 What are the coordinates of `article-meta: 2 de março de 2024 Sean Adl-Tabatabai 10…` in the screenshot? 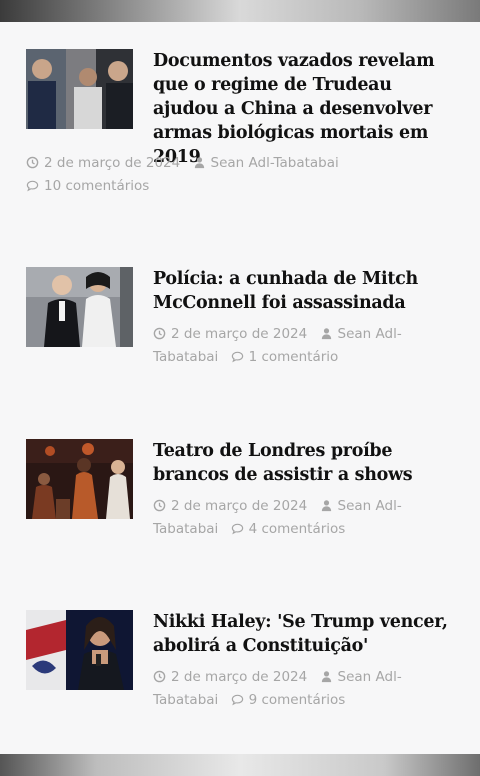 It's located at (246, 175).